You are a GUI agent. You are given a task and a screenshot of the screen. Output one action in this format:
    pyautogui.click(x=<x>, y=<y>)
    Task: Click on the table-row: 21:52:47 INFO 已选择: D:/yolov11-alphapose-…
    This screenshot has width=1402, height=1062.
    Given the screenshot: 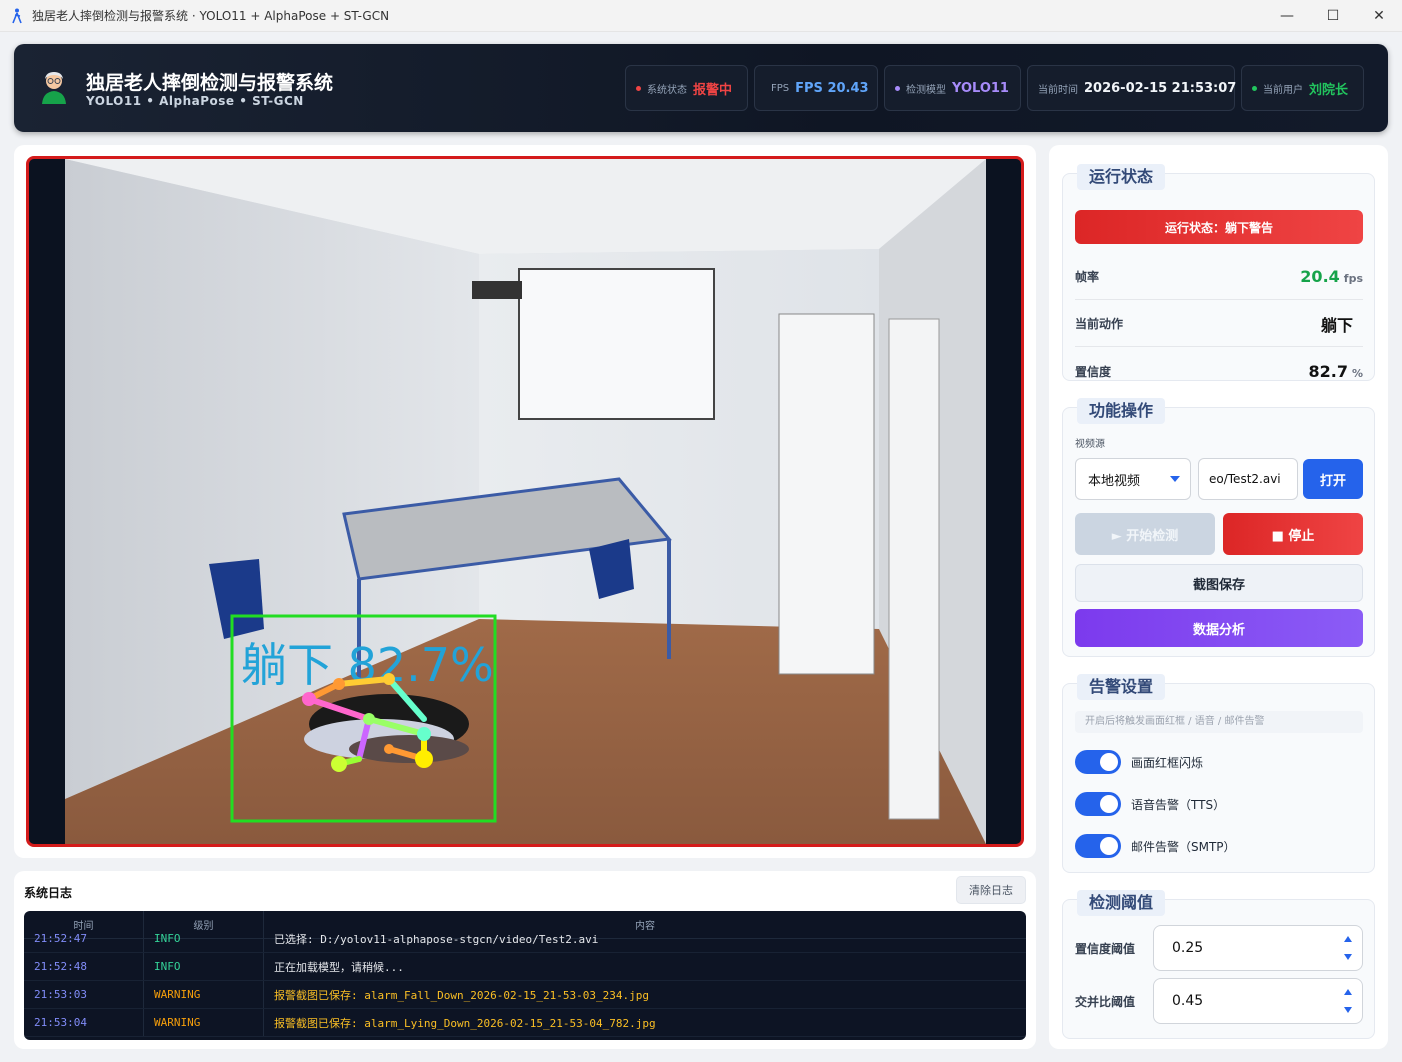 What is the action you would take?
    pyautogui.click(x=525, y=939)
    